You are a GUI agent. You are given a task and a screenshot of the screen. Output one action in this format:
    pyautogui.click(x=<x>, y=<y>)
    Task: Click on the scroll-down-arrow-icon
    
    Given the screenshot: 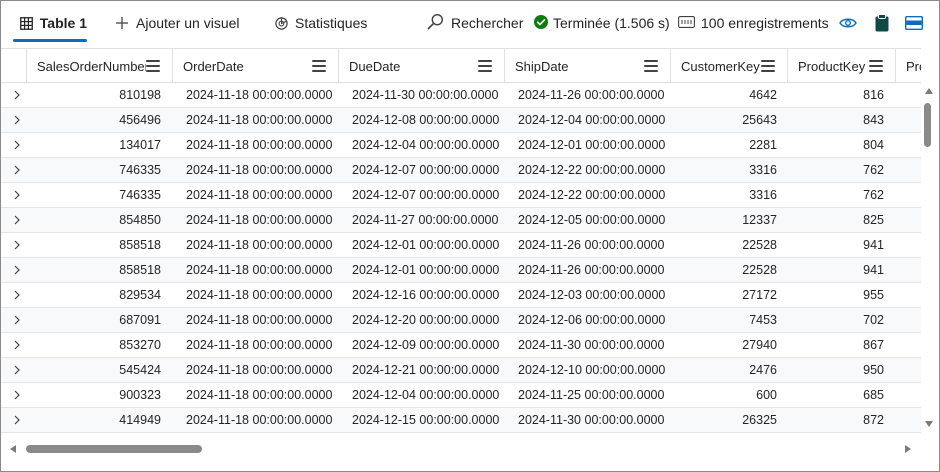 What is the action you would take?
    pyautogui.click(x=929, y=424)
    